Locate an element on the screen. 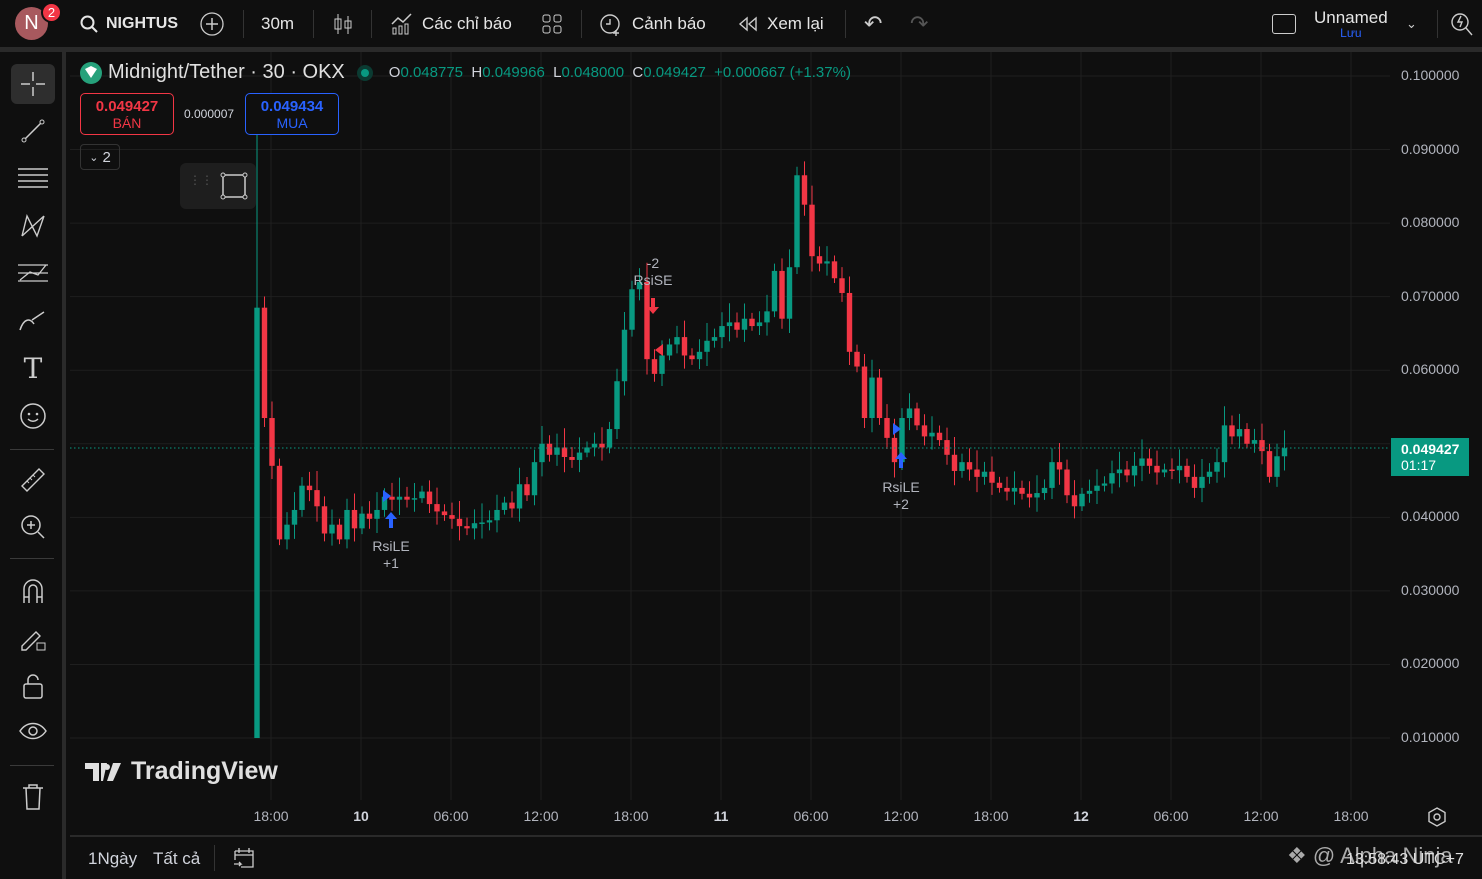 Image resolution: width=1482 pixels, height=879 pixels. layout-checkbox is located at coordinates (1284, 23).